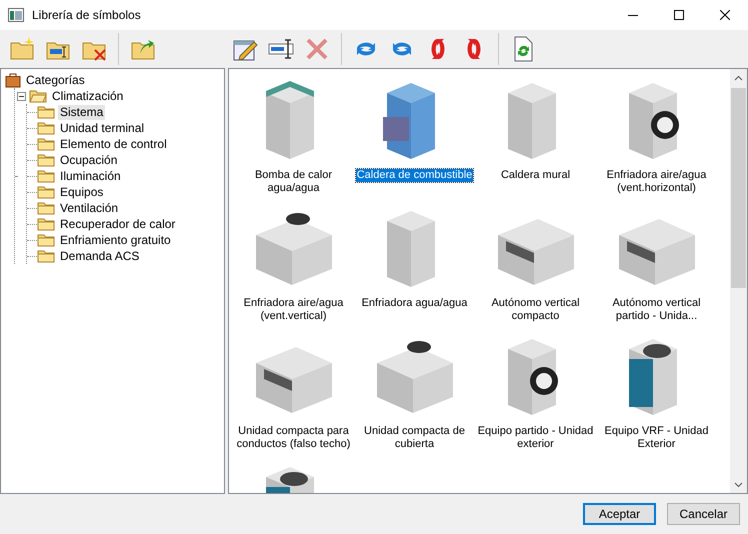  What do you see at coordinates (100, 256) in the screenshot?
I see `tree-item: Demanda ACS` at bounding box center [100, 256].